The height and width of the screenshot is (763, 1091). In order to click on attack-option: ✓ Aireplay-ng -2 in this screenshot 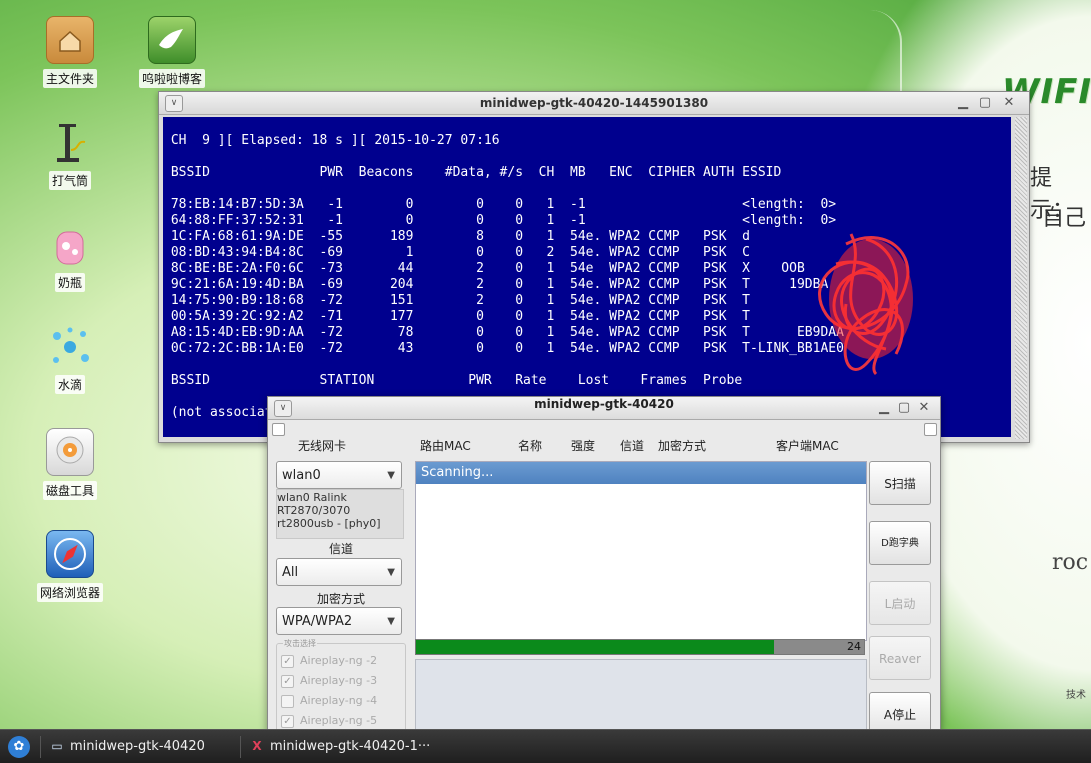, I will do `click(329, 661)`.